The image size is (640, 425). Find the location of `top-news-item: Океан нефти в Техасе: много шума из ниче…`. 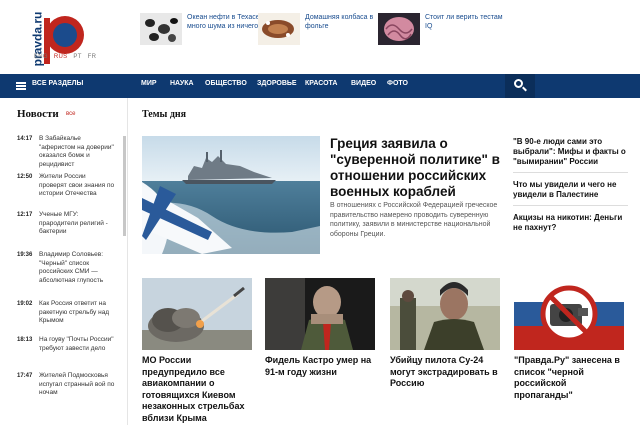

top-news-item: Океан нефти в Техасе: много шума из ниче… is located at coordinates (203, 30).